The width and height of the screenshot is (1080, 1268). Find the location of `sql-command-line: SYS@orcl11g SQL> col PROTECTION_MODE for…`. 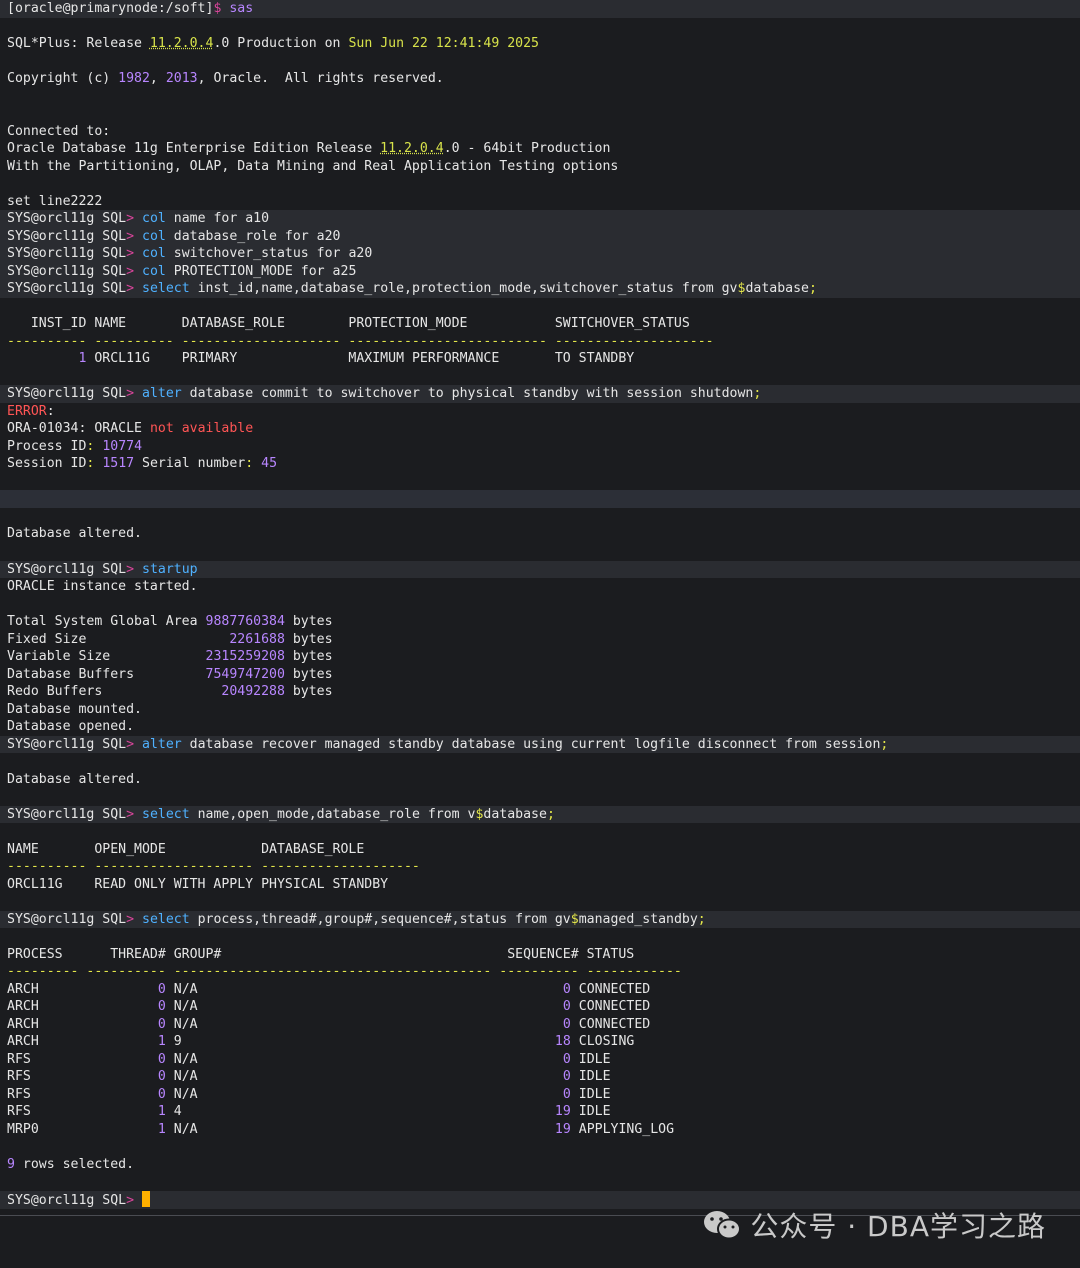

sql-command-line: SYS@orcl11g SQL> col PROTECTION_MODE for… is located at coordinates (540, 271).